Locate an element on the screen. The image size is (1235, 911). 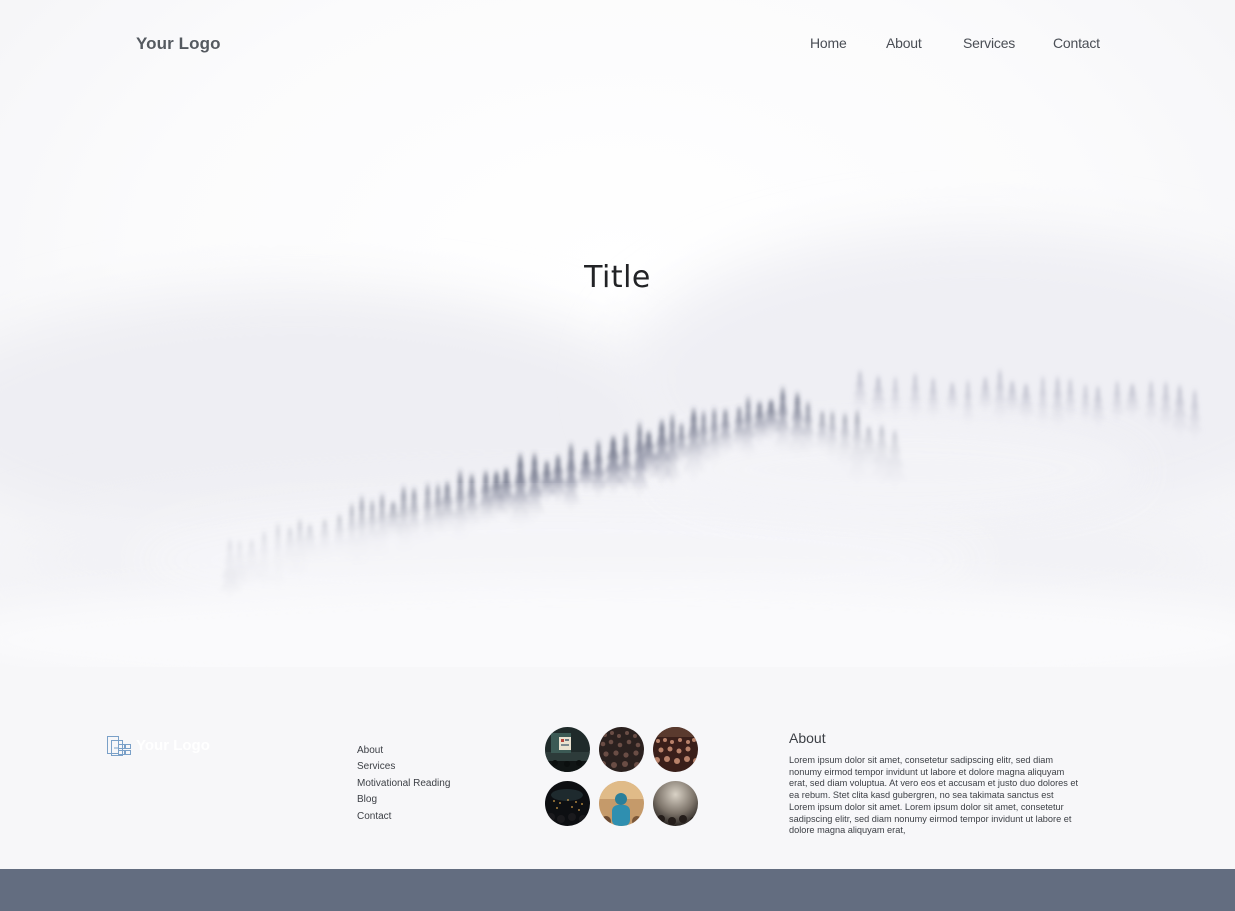
bottom-bar is located at coordinates (617, 890).